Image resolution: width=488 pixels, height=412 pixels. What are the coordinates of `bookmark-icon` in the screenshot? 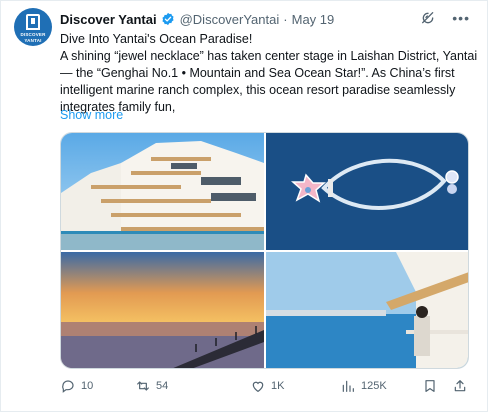 It's located at (430, 386).